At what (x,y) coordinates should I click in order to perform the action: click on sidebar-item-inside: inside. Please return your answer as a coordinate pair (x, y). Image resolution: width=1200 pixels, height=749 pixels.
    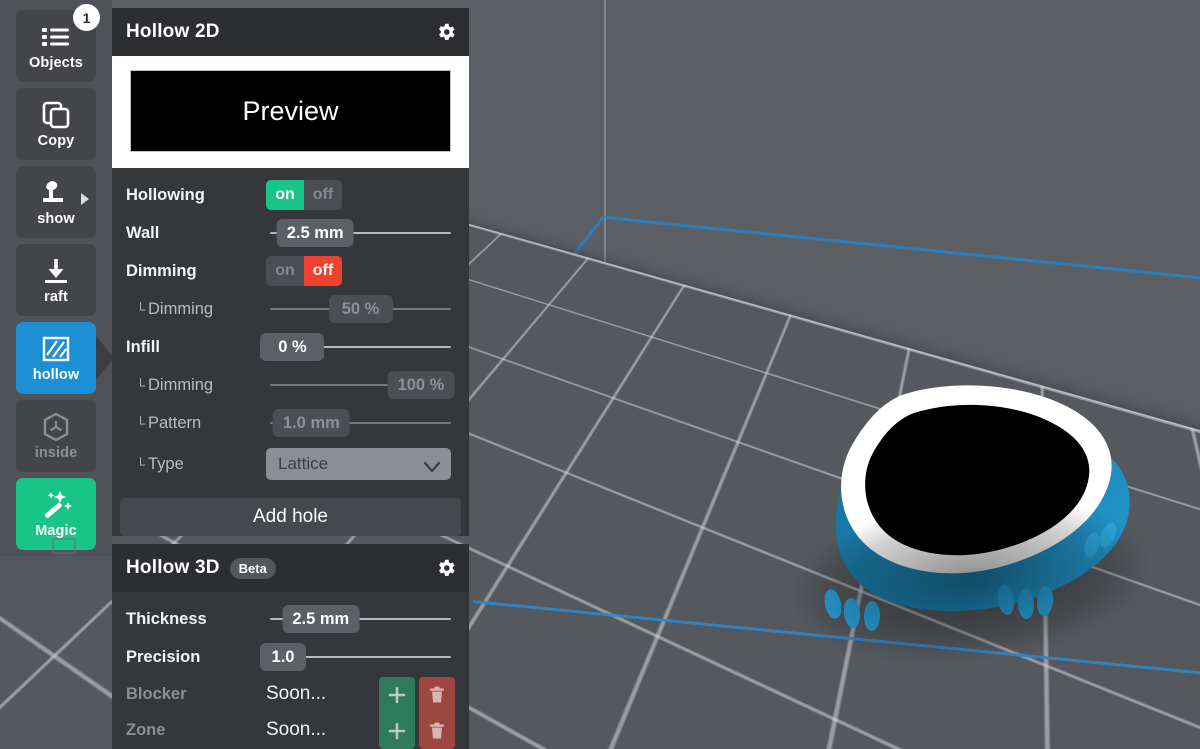
    Looking at the image, I should click on (56, 436).